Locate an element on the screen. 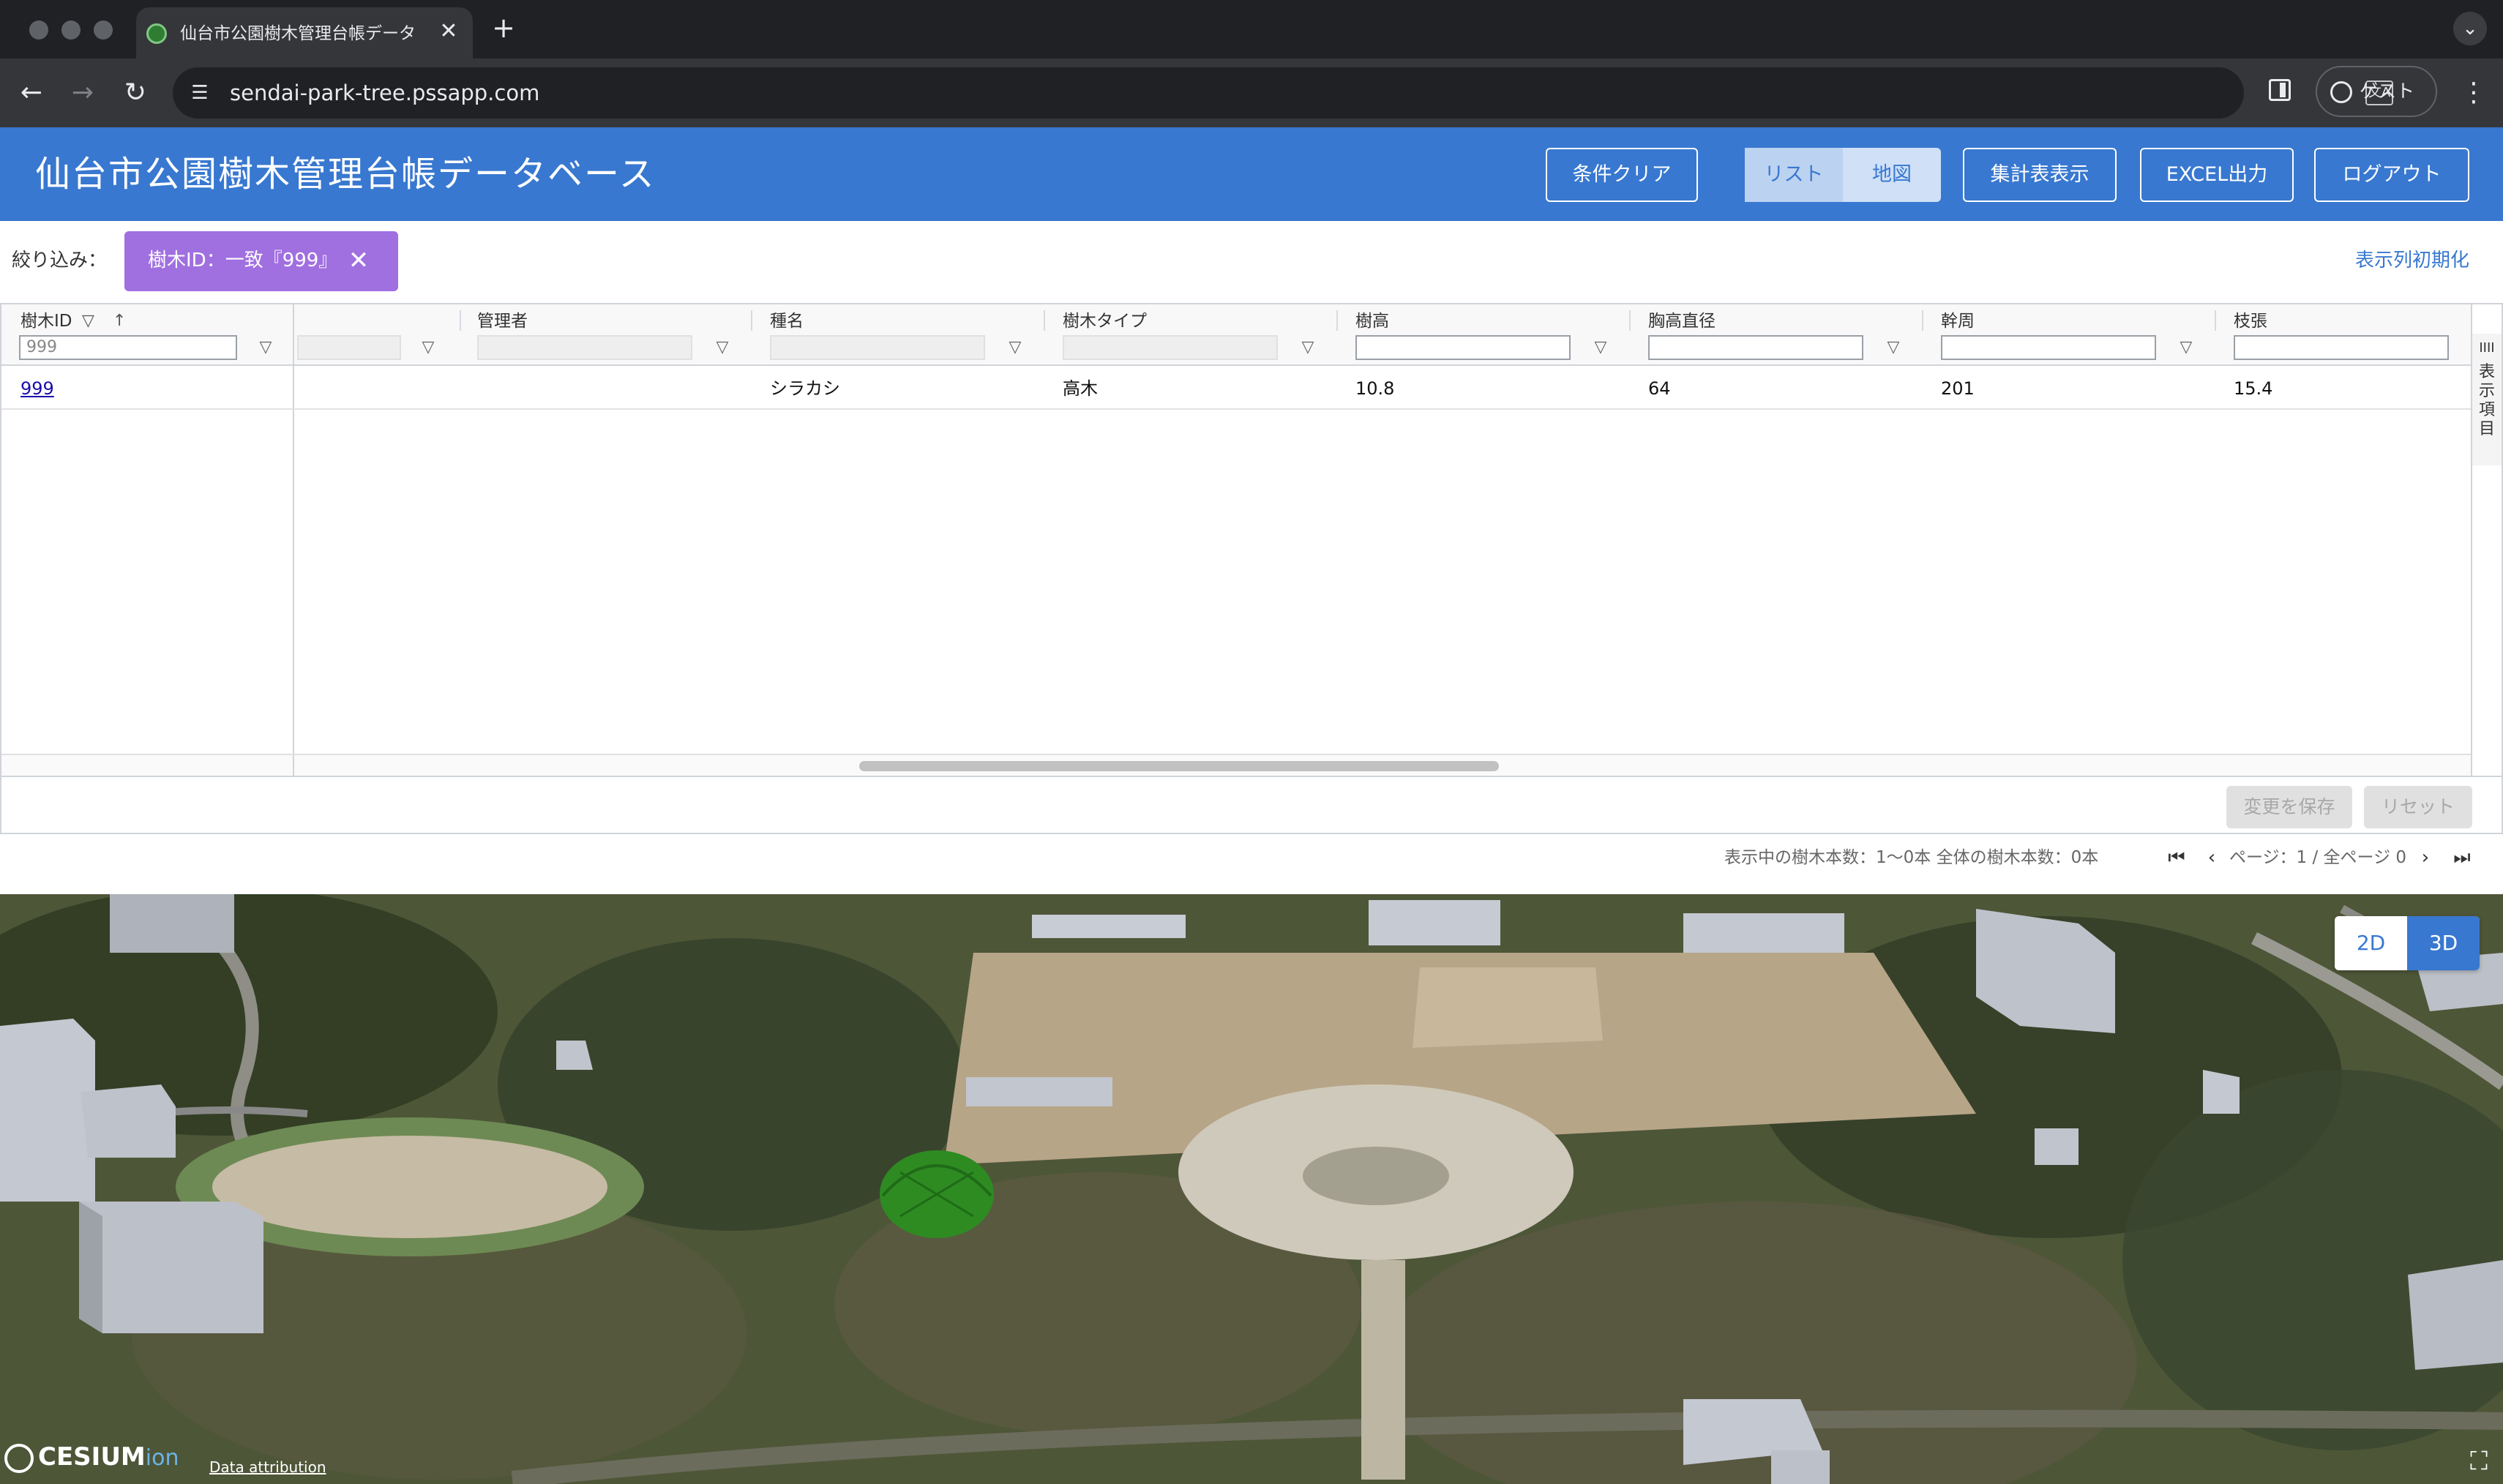 The width and height of the screenshot is (2503, 1484). reset-columns-link: 表示列初期化 is located at coordinates (2412, 260).